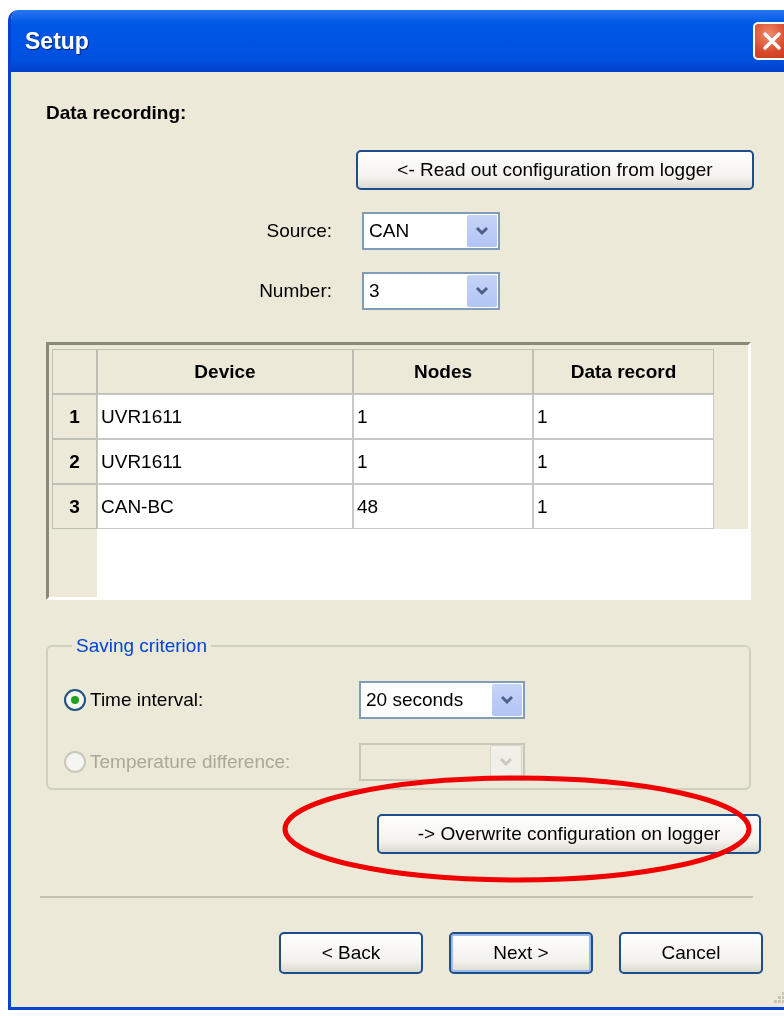 The image size is (784, 1016). I want to click on column-header: Device, so click(225, 371).